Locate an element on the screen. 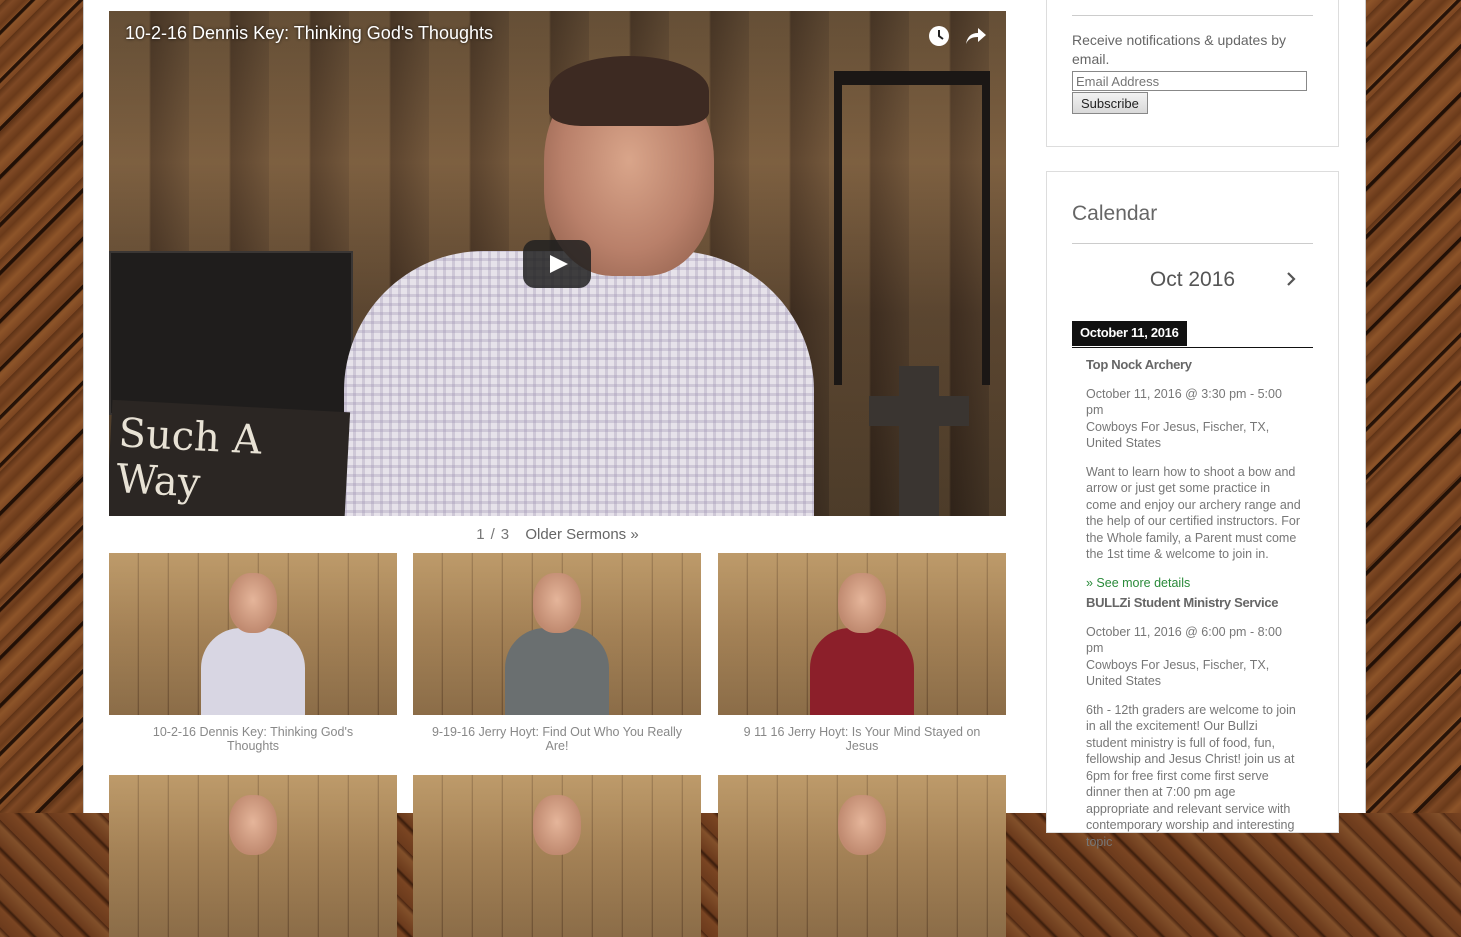 The height and width of the screenshot is (937, 1461). video-sign: Such A Way is located at coordinates (230, 457).